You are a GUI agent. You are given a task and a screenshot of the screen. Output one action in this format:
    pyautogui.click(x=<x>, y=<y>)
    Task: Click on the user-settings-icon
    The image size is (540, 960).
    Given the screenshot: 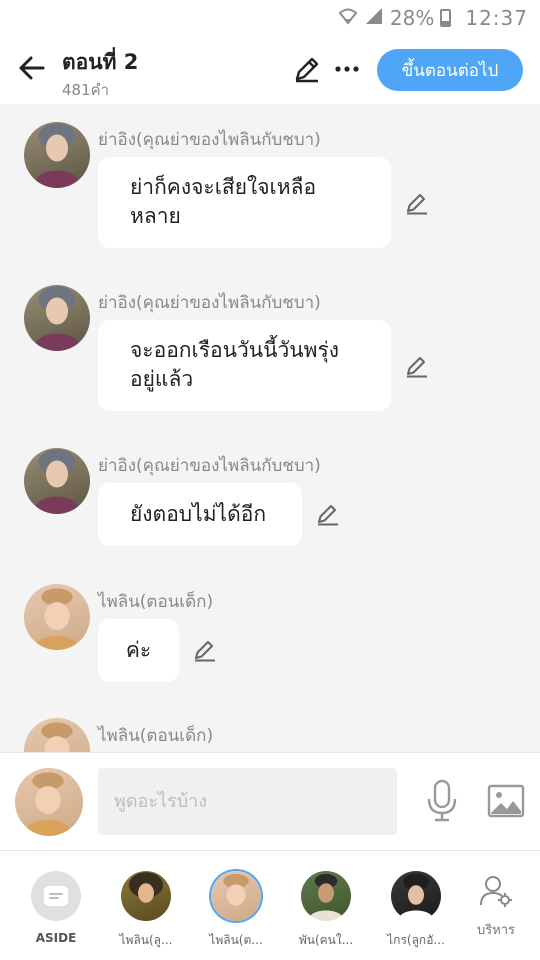 What is the action you would take?
    pyautogui.click(x=496, y=891)
    